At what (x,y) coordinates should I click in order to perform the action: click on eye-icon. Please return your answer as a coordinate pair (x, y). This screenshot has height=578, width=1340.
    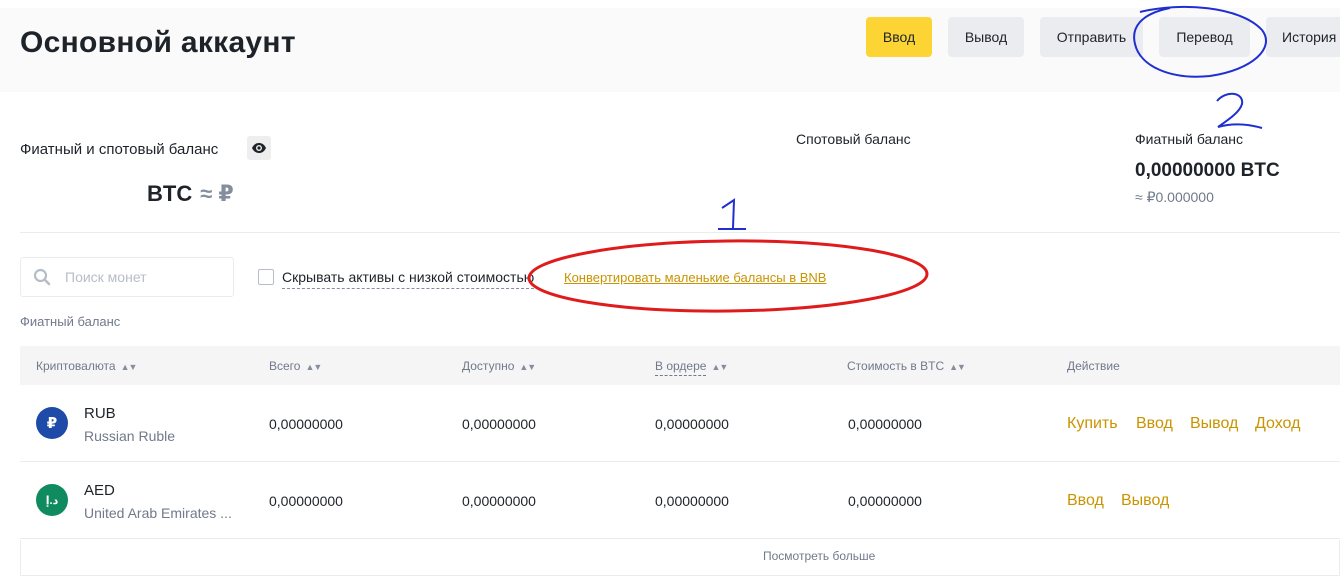
    Looking at the image, I should click on (259, 148).